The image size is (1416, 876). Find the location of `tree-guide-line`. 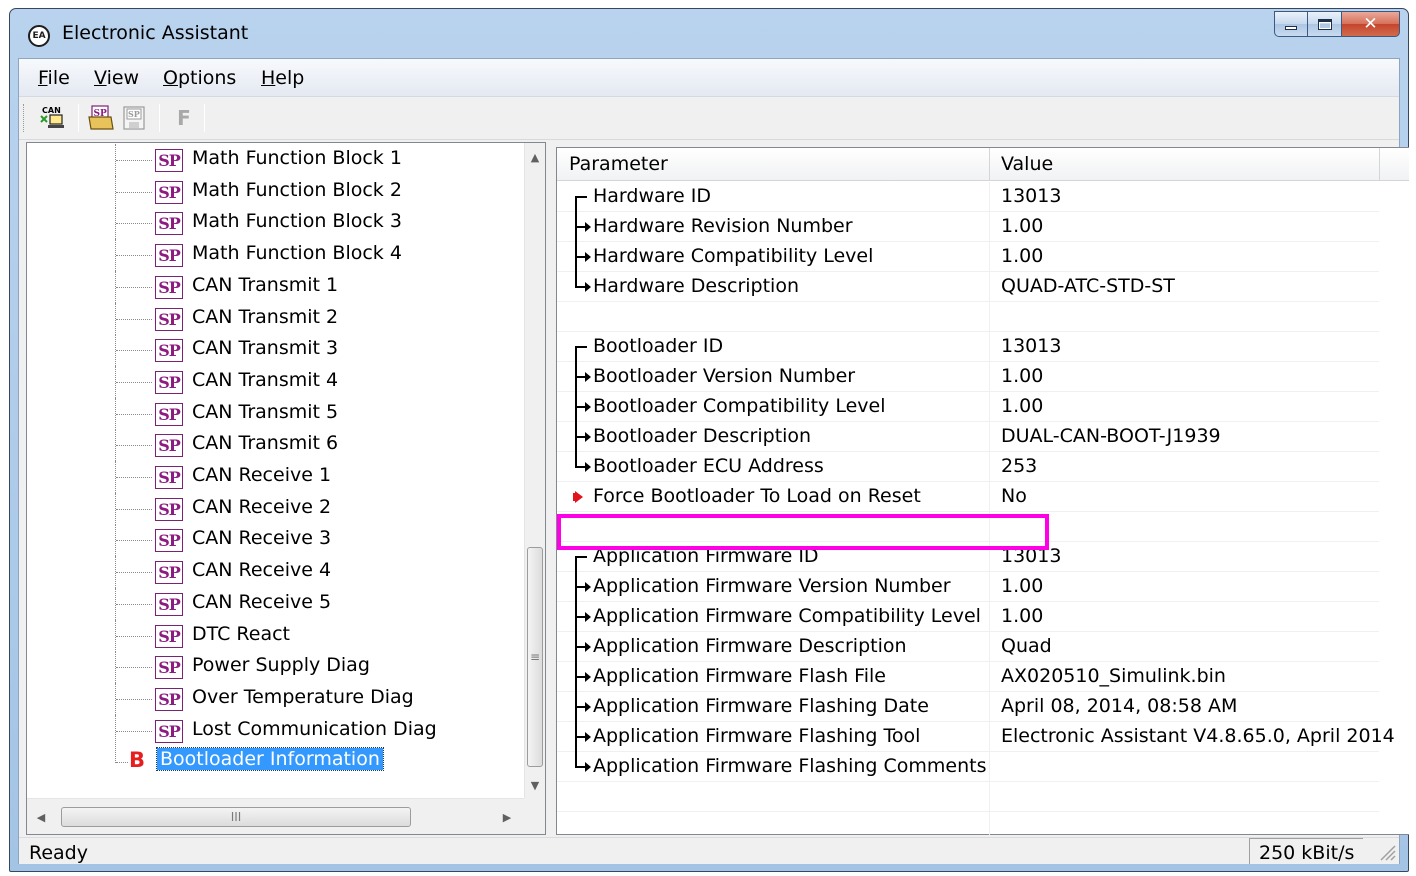

tree-guide-line is located at coordinates (115, 755).